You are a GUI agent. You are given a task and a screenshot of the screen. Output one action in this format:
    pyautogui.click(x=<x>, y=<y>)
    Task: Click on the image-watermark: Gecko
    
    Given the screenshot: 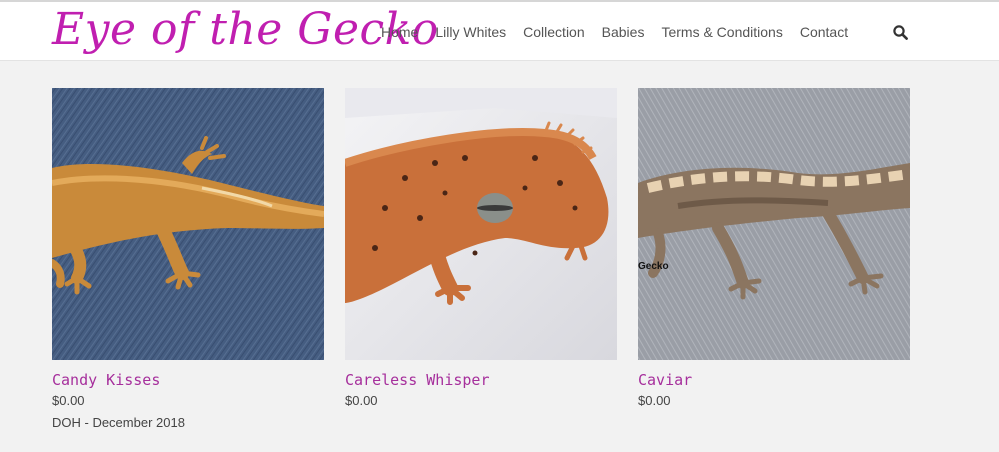 What is the action you would take?
    pyautogui.click(x=653, y=266)
    